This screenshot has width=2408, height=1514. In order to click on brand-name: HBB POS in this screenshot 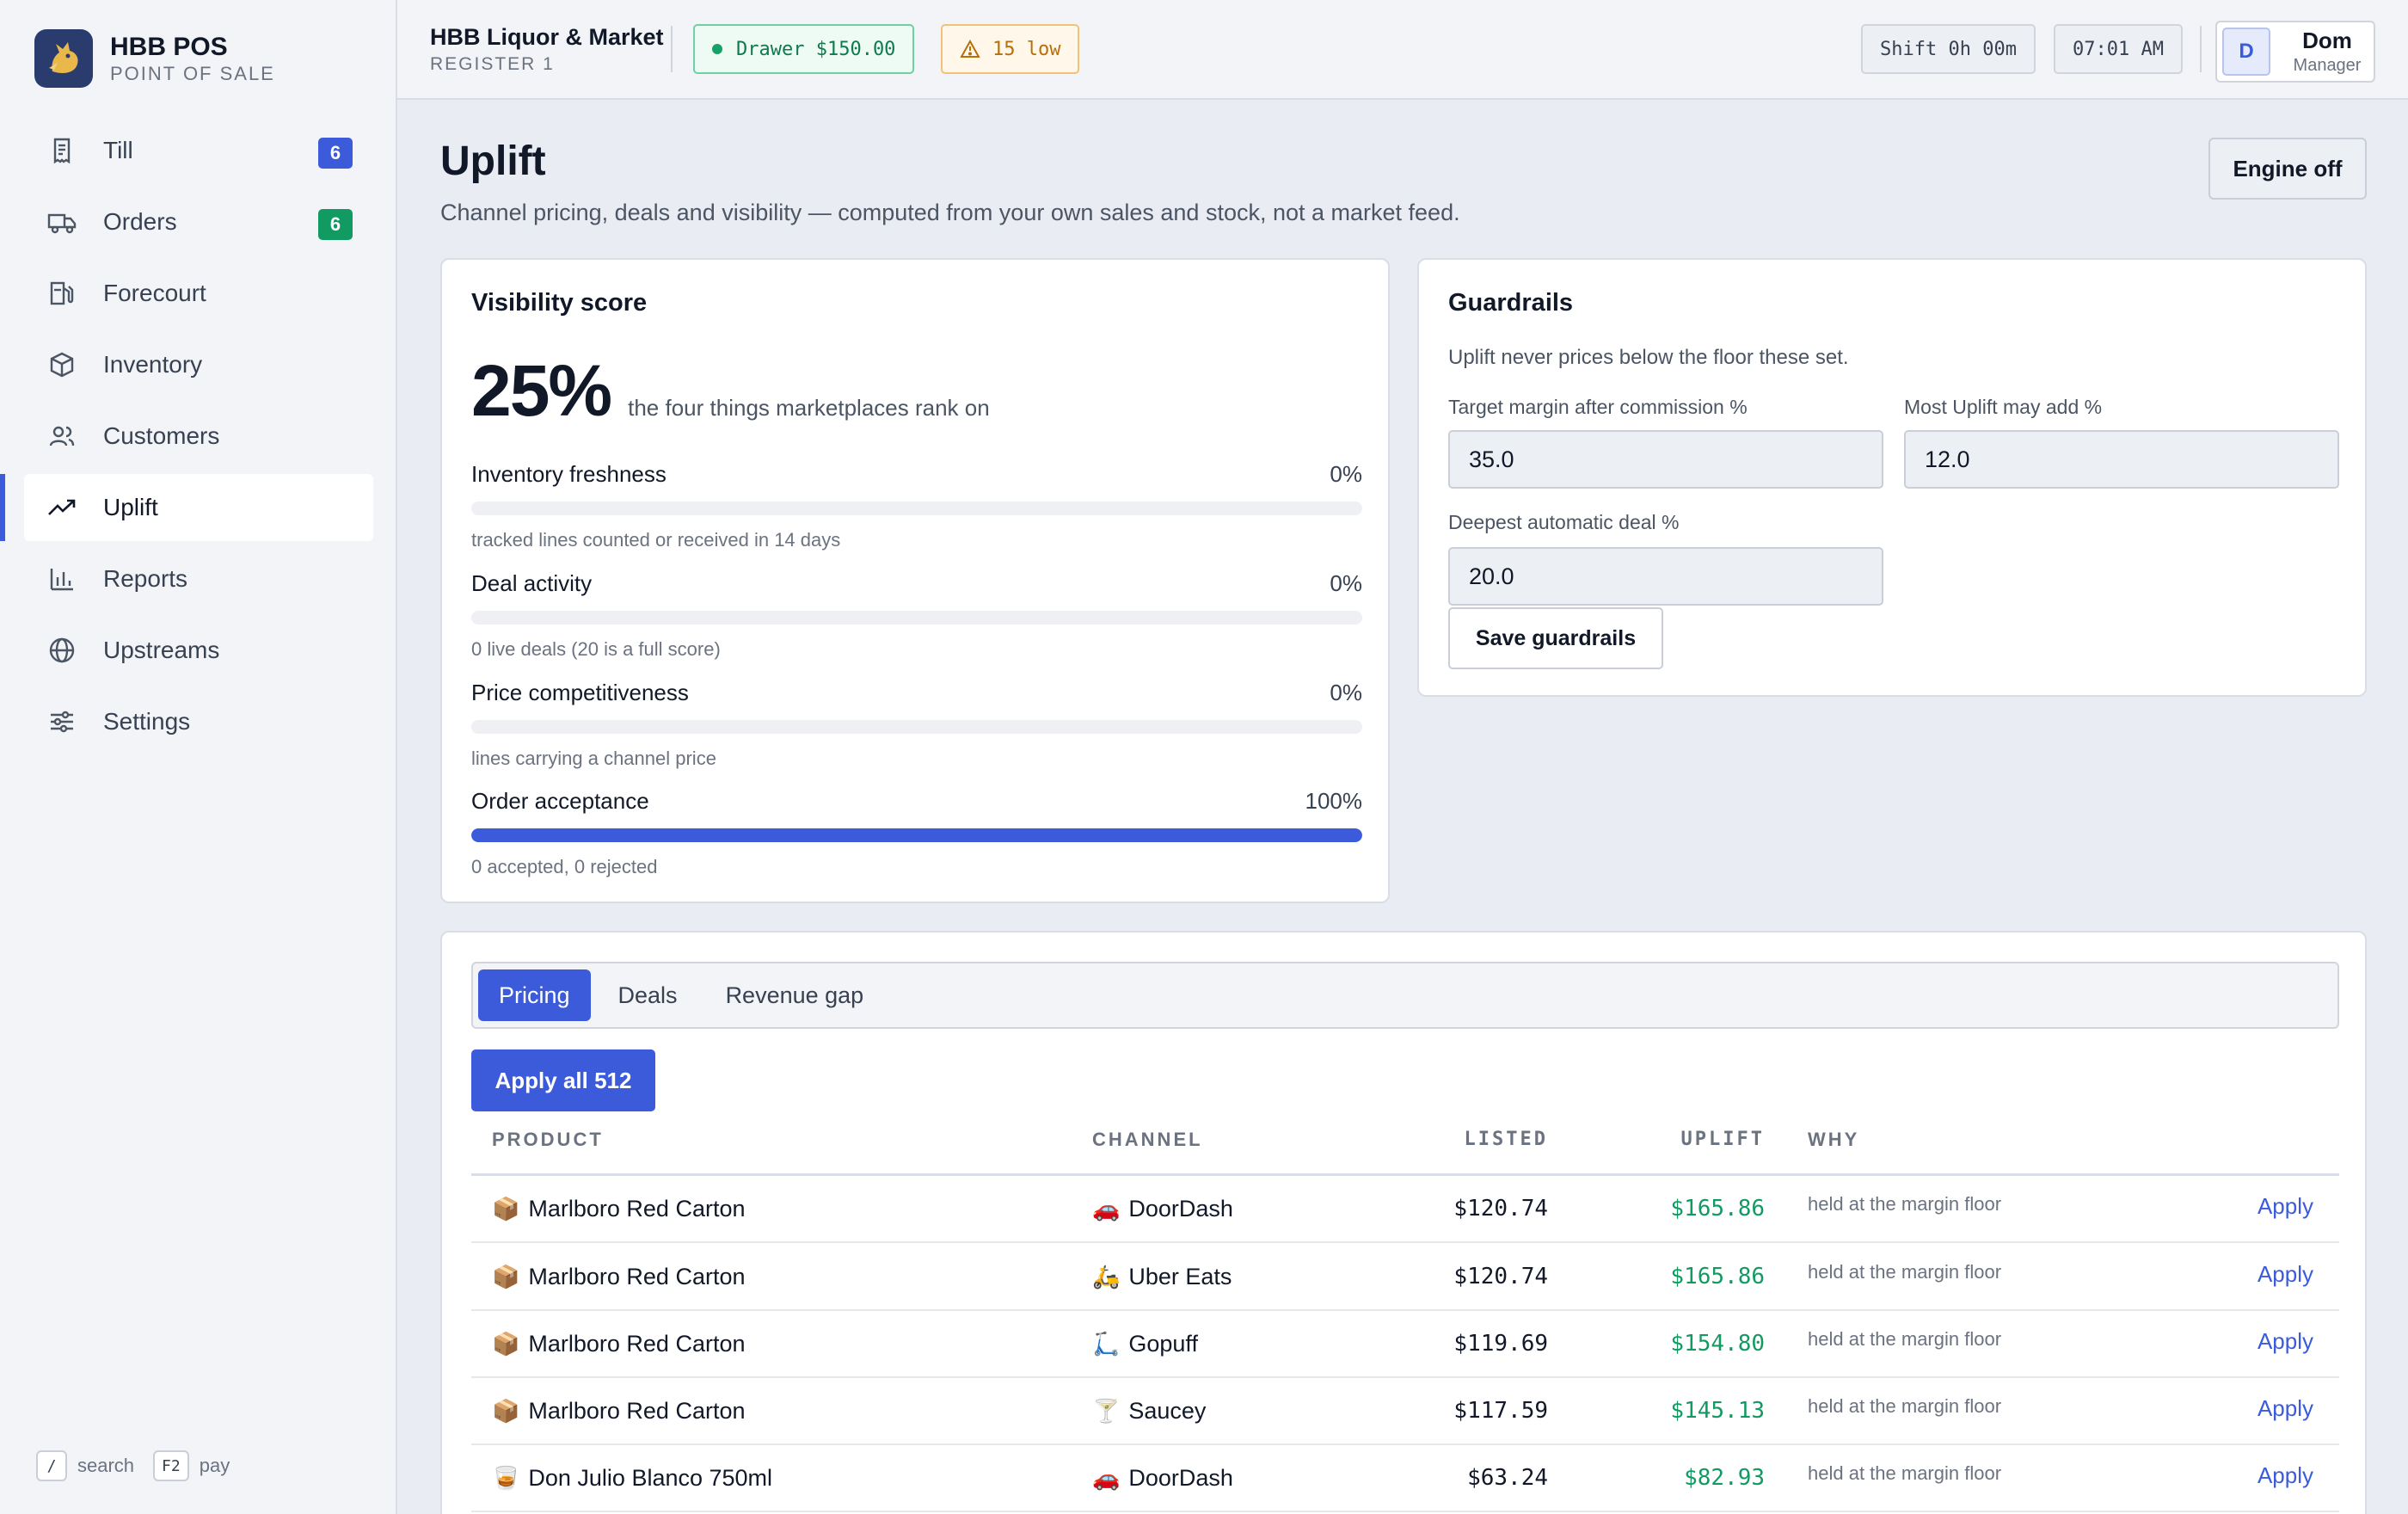, I will do `click(169, 47)`.